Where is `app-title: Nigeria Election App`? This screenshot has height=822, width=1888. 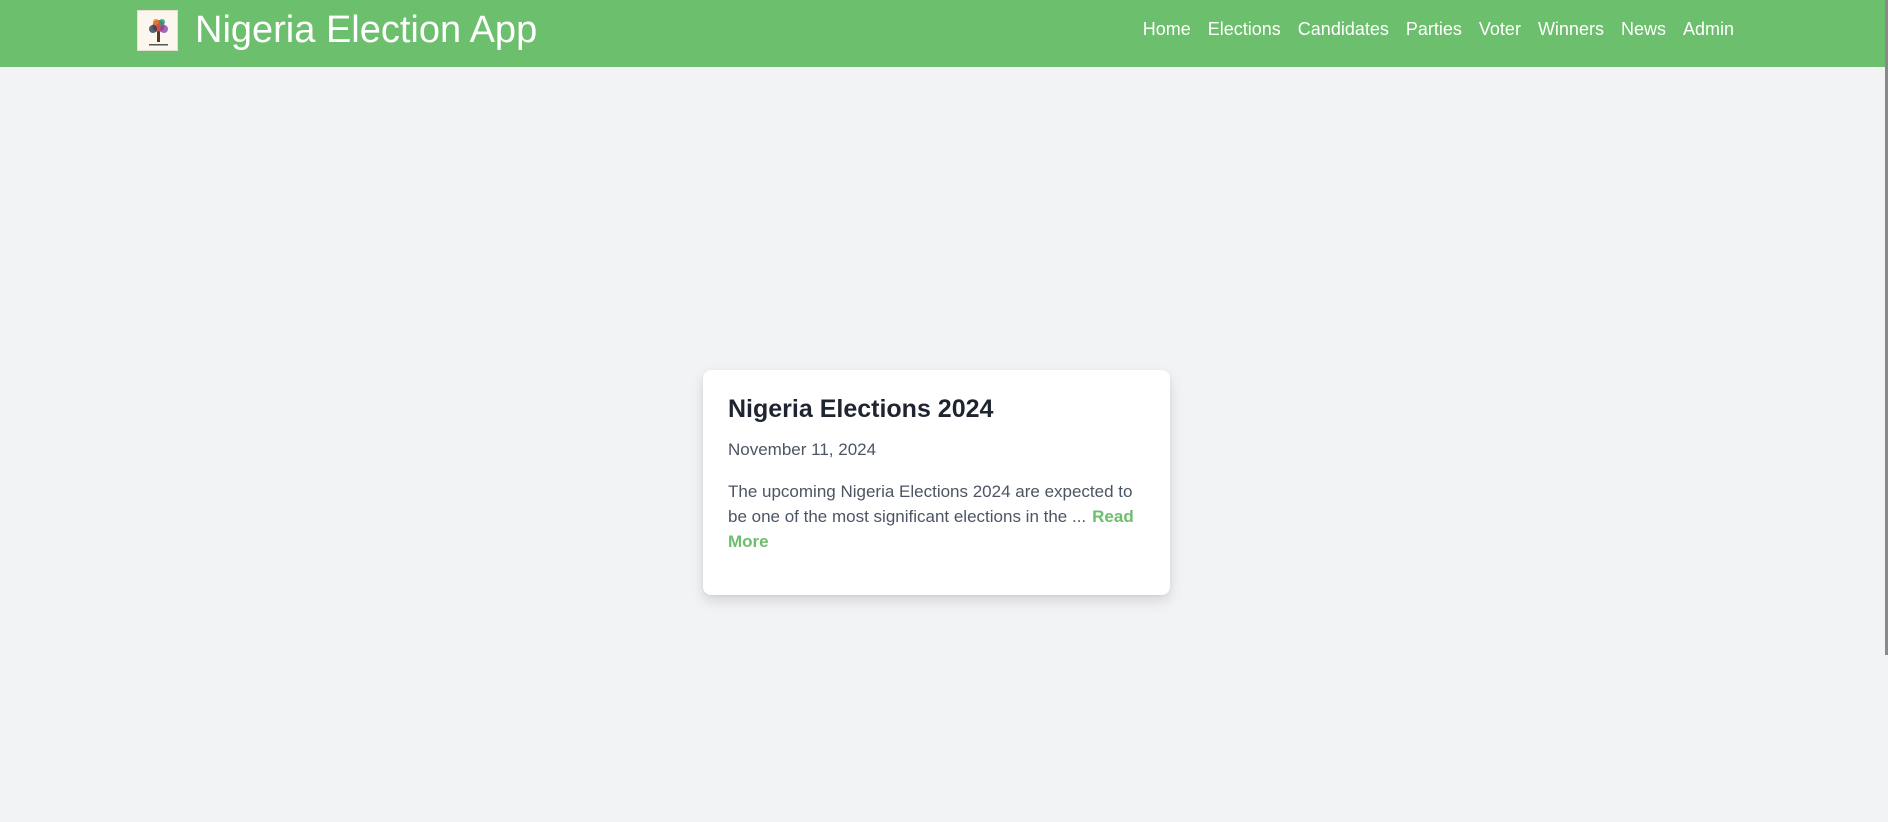 app-title: Nigeria Election App is located at coordinates (366, 30).